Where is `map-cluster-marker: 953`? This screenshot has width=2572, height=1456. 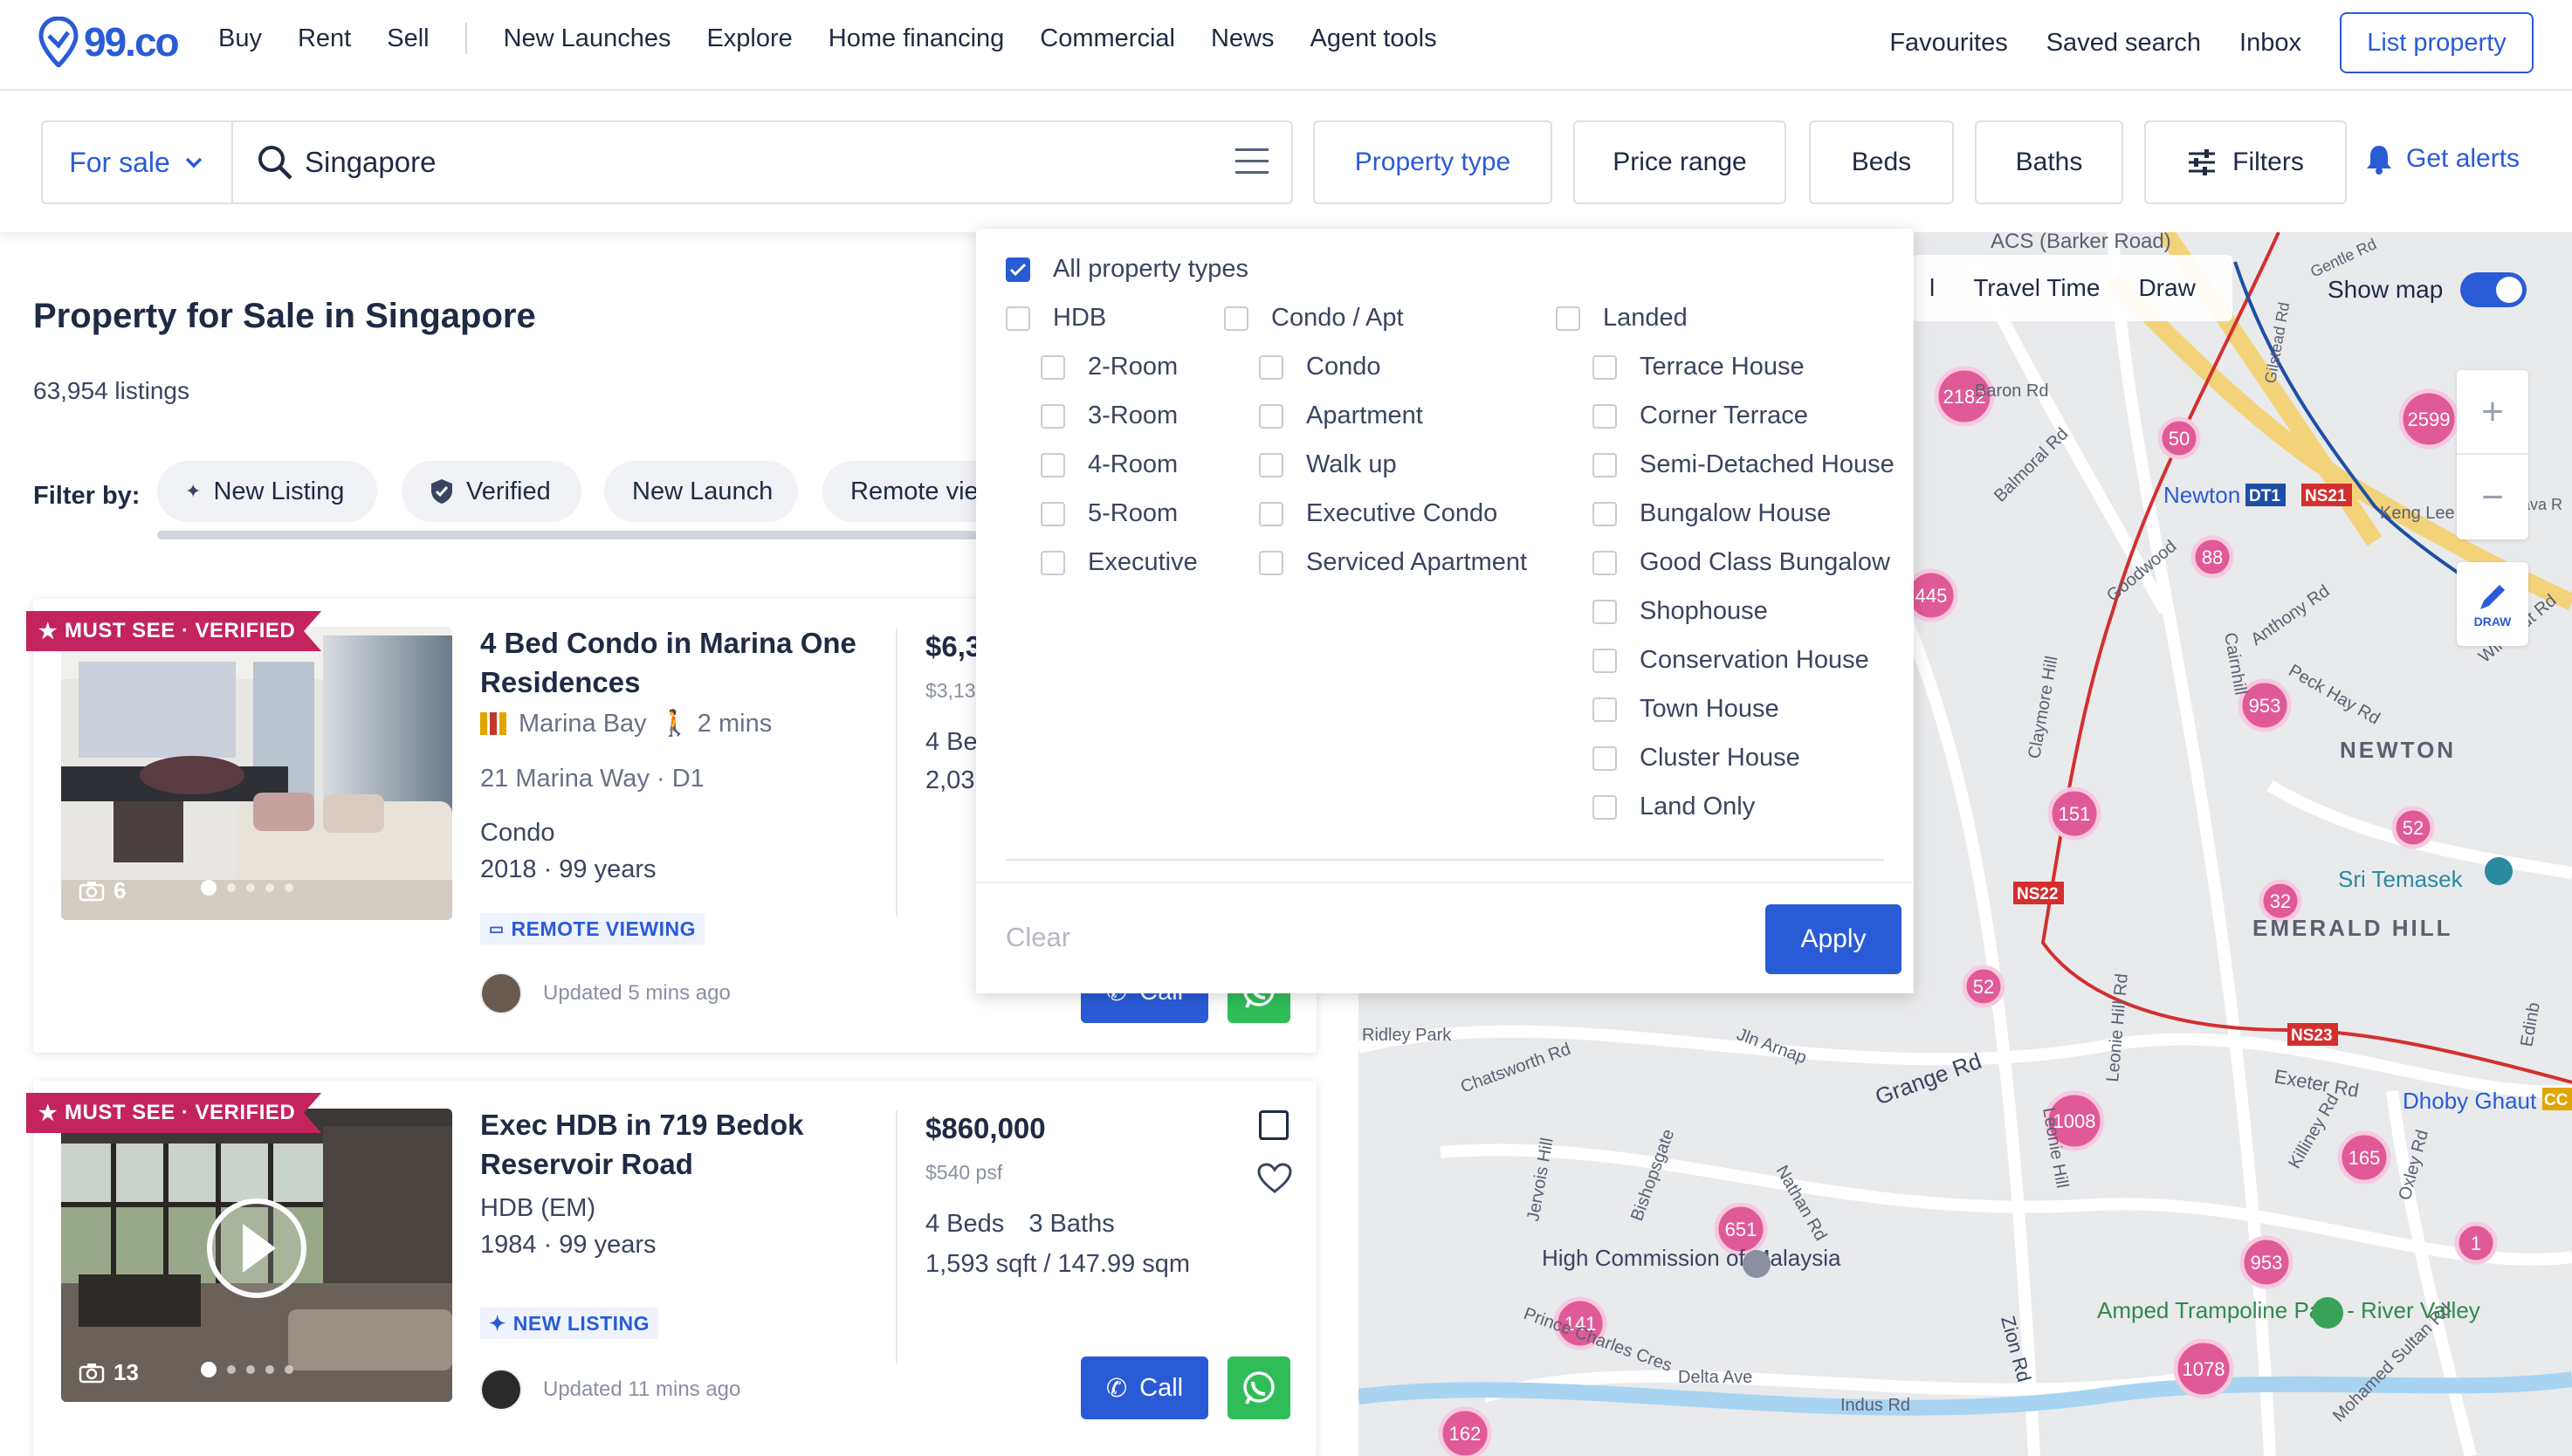
map-cluster-marker: 953 is located at coordinates (2266, 1262).